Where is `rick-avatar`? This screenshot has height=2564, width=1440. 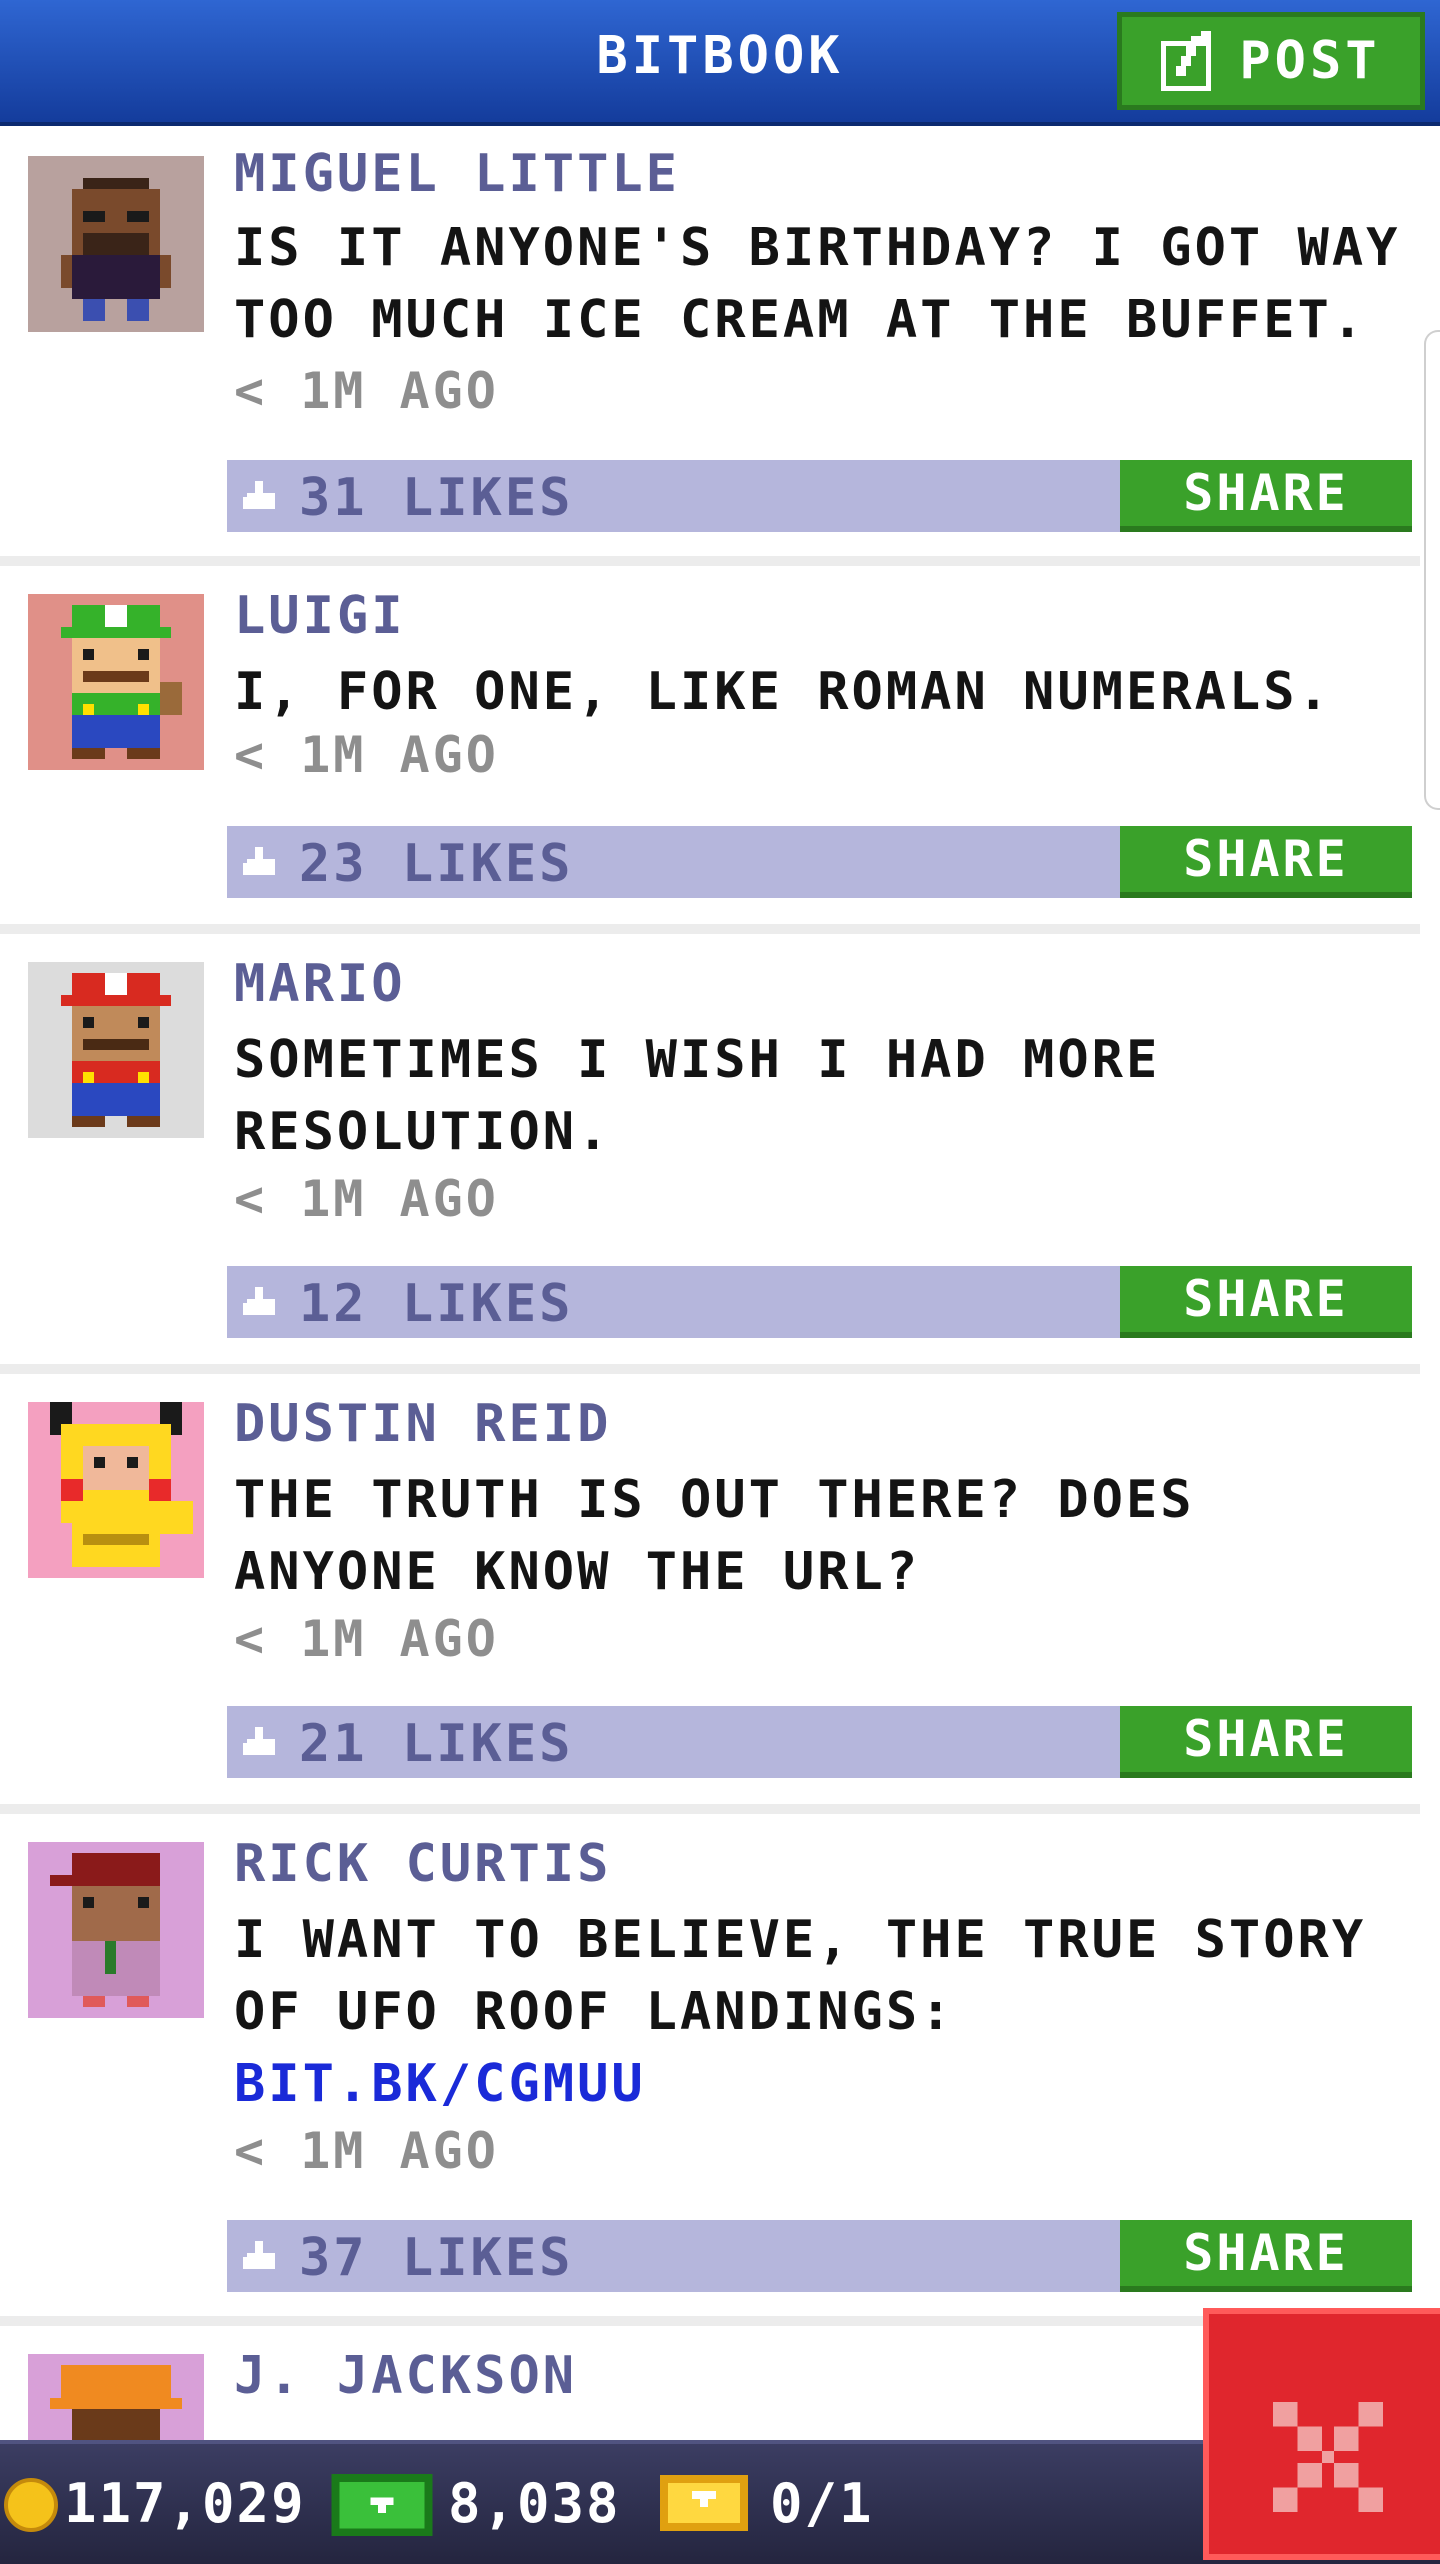
rick-avatar is located at coordinates (116, 1930).